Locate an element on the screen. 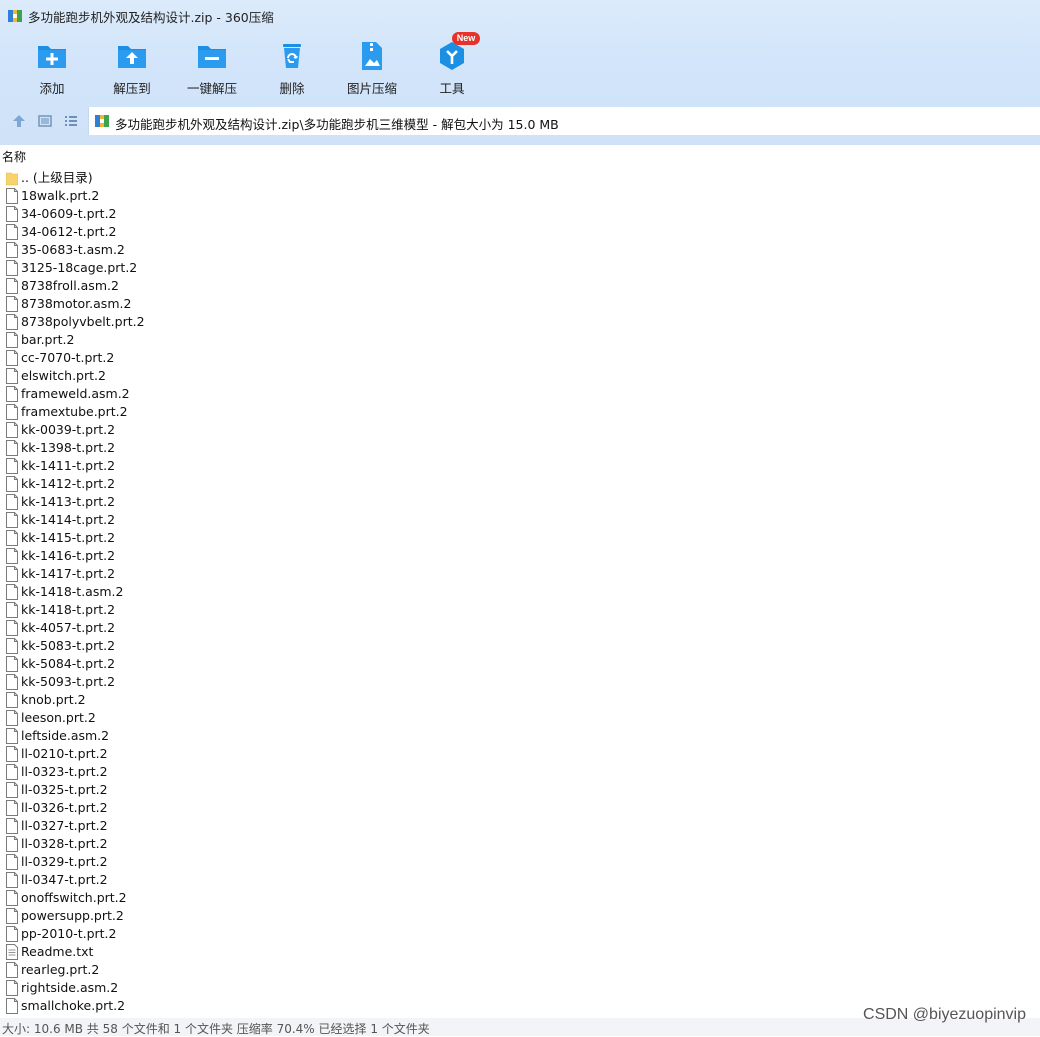 The image size is (1040, 1037). file-name: Readme.txt is located at coordinates (57, 951).